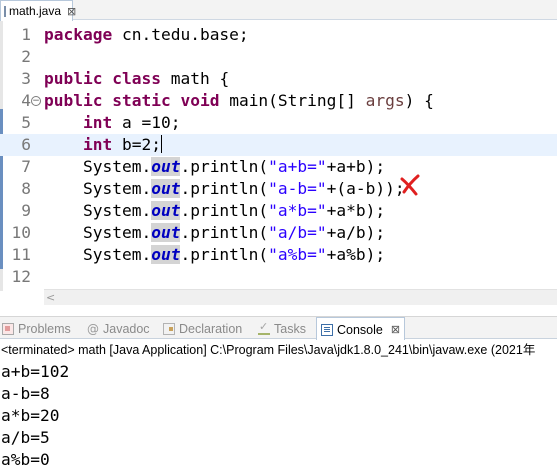 The width and height of the screenshot is (557, 475). Describe the element at coordinates (26, 166) in the screenshot. I see `line-number: 7` at that location.